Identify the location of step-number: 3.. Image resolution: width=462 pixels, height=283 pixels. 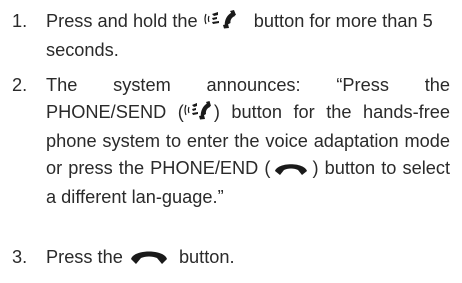
(20, 257).